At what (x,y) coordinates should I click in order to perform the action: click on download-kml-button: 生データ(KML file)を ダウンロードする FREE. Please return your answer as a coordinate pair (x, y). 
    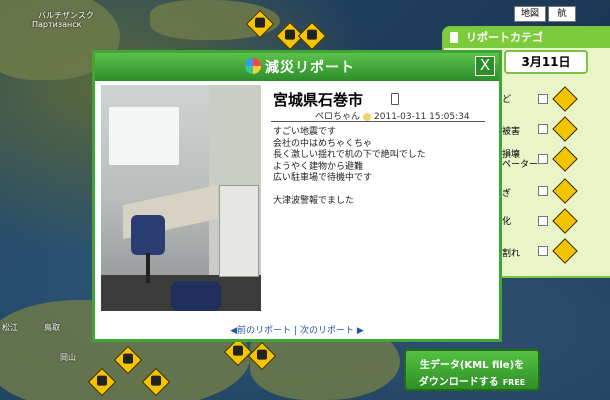
    Looking at the image, I should click on (472, 370).